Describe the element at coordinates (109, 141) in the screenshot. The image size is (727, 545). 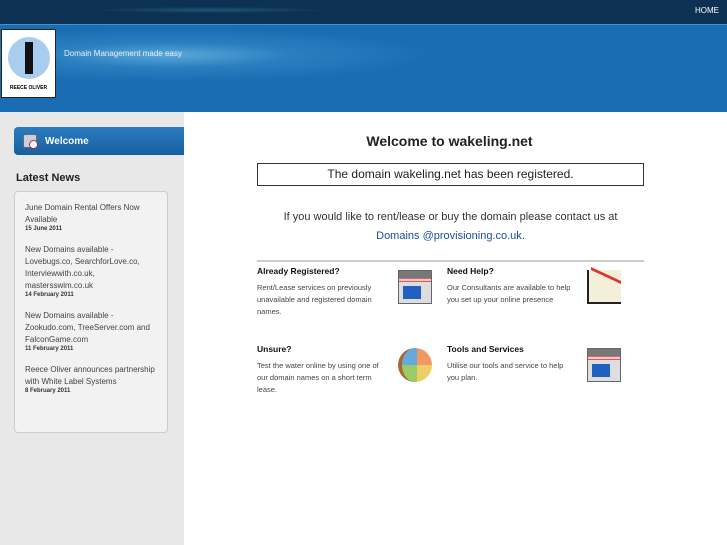
I see `sidebar-item-welcome: Welcome` at that location.